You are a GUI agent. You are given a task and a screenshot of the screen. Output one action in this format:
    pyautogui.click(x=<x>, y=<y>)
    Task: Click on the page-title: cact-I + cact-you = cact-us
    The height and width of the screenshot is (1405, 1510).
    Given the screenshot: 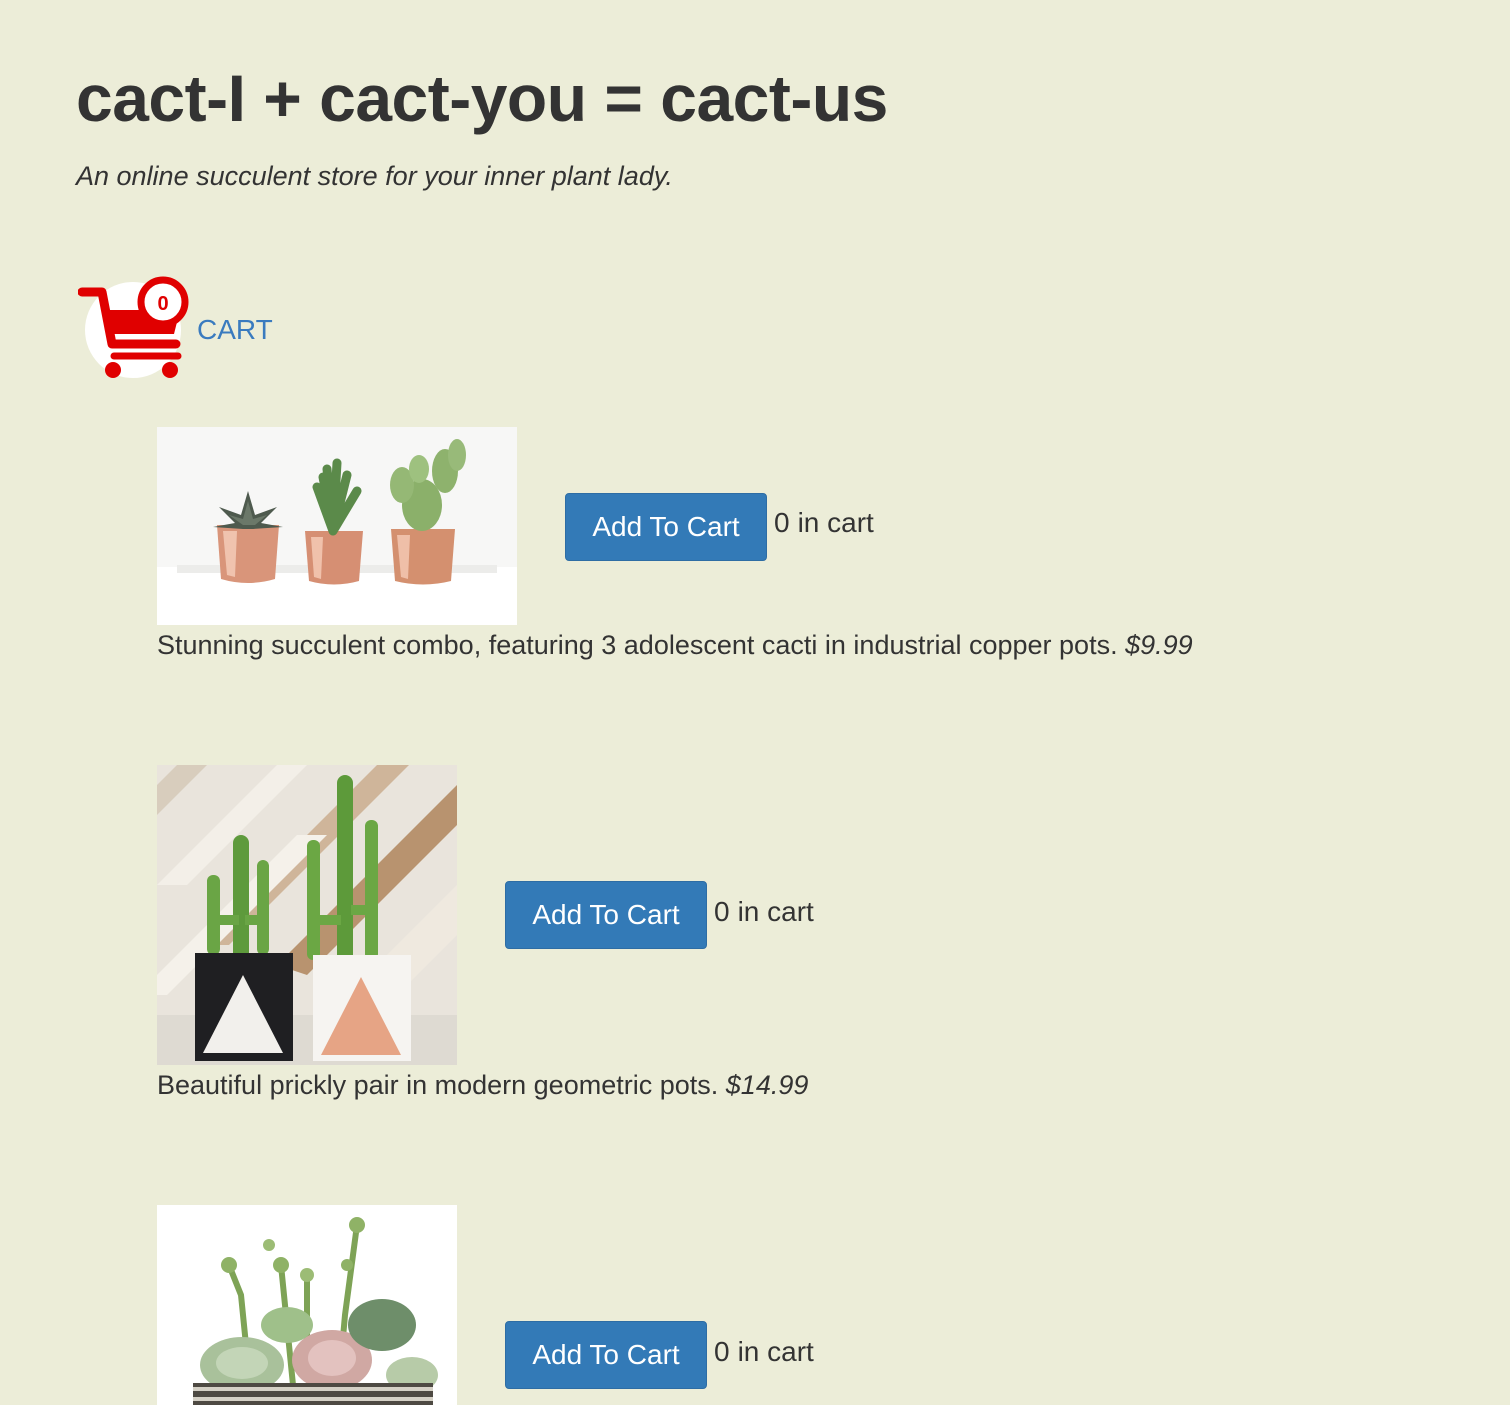 What is the action you would take?
    pyautogui.click(x=482, y=98)
    